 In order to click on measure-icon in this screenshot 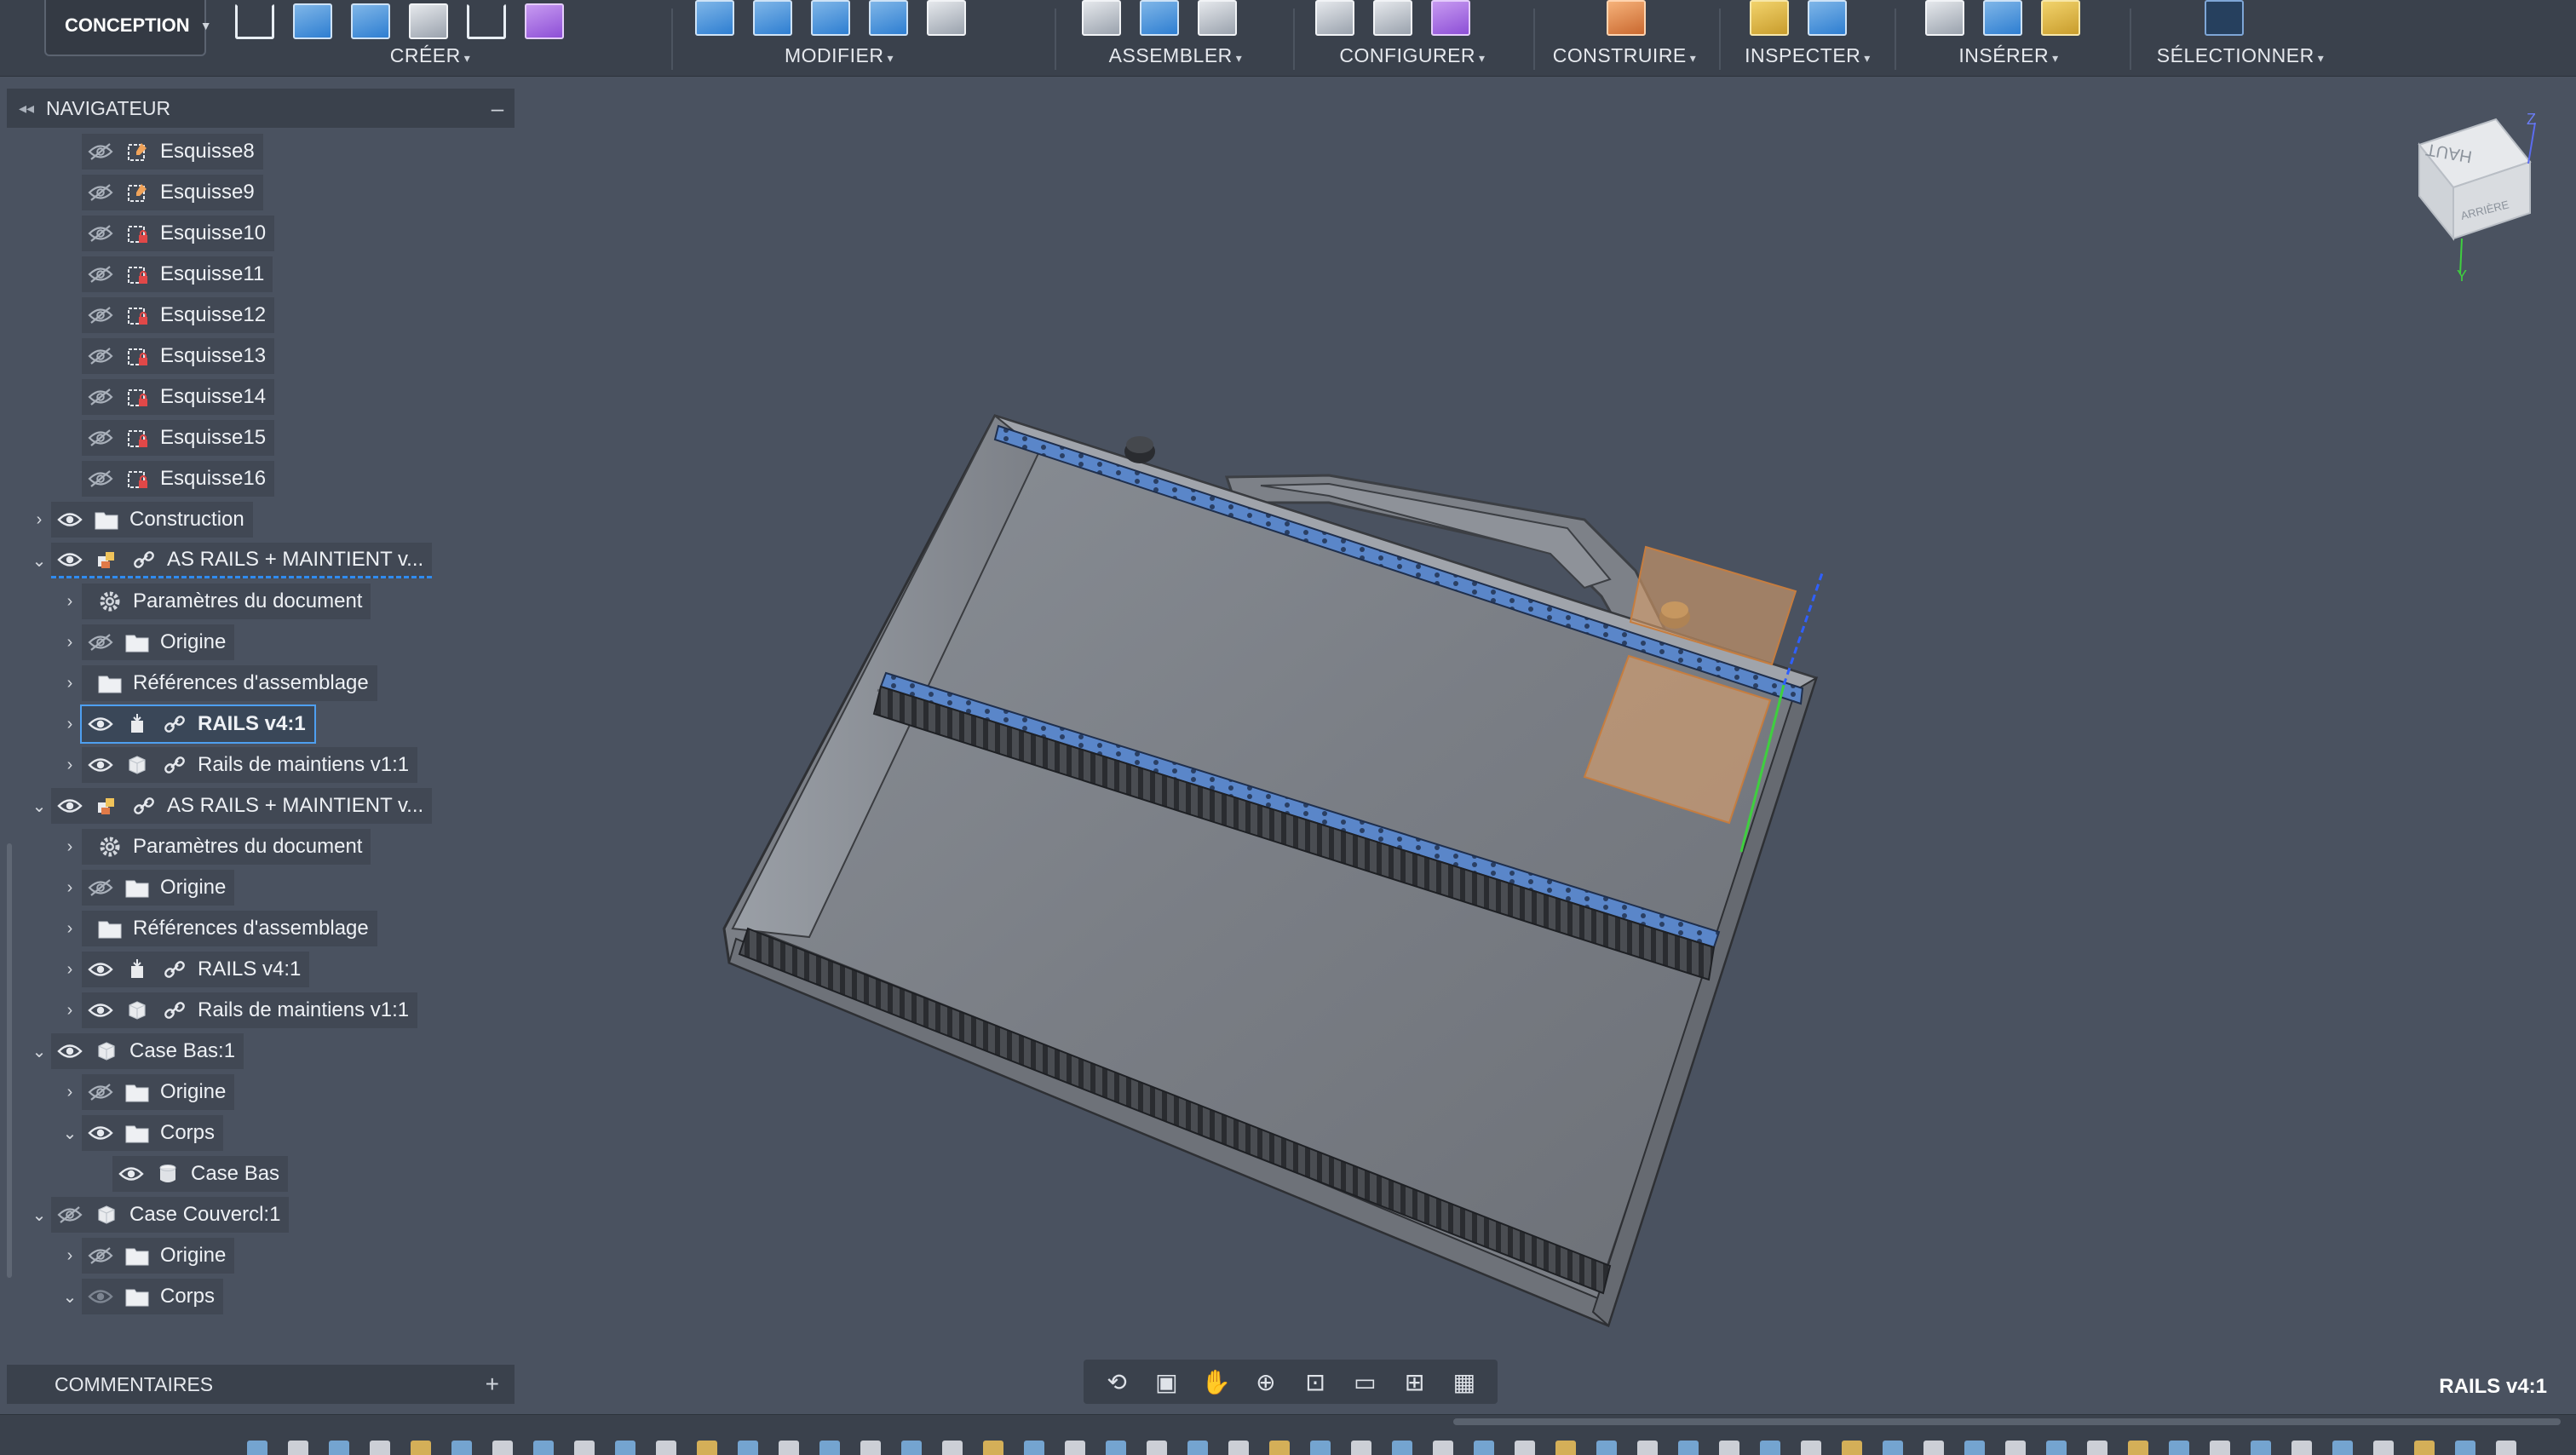, I will do `click(1770, 18)`.